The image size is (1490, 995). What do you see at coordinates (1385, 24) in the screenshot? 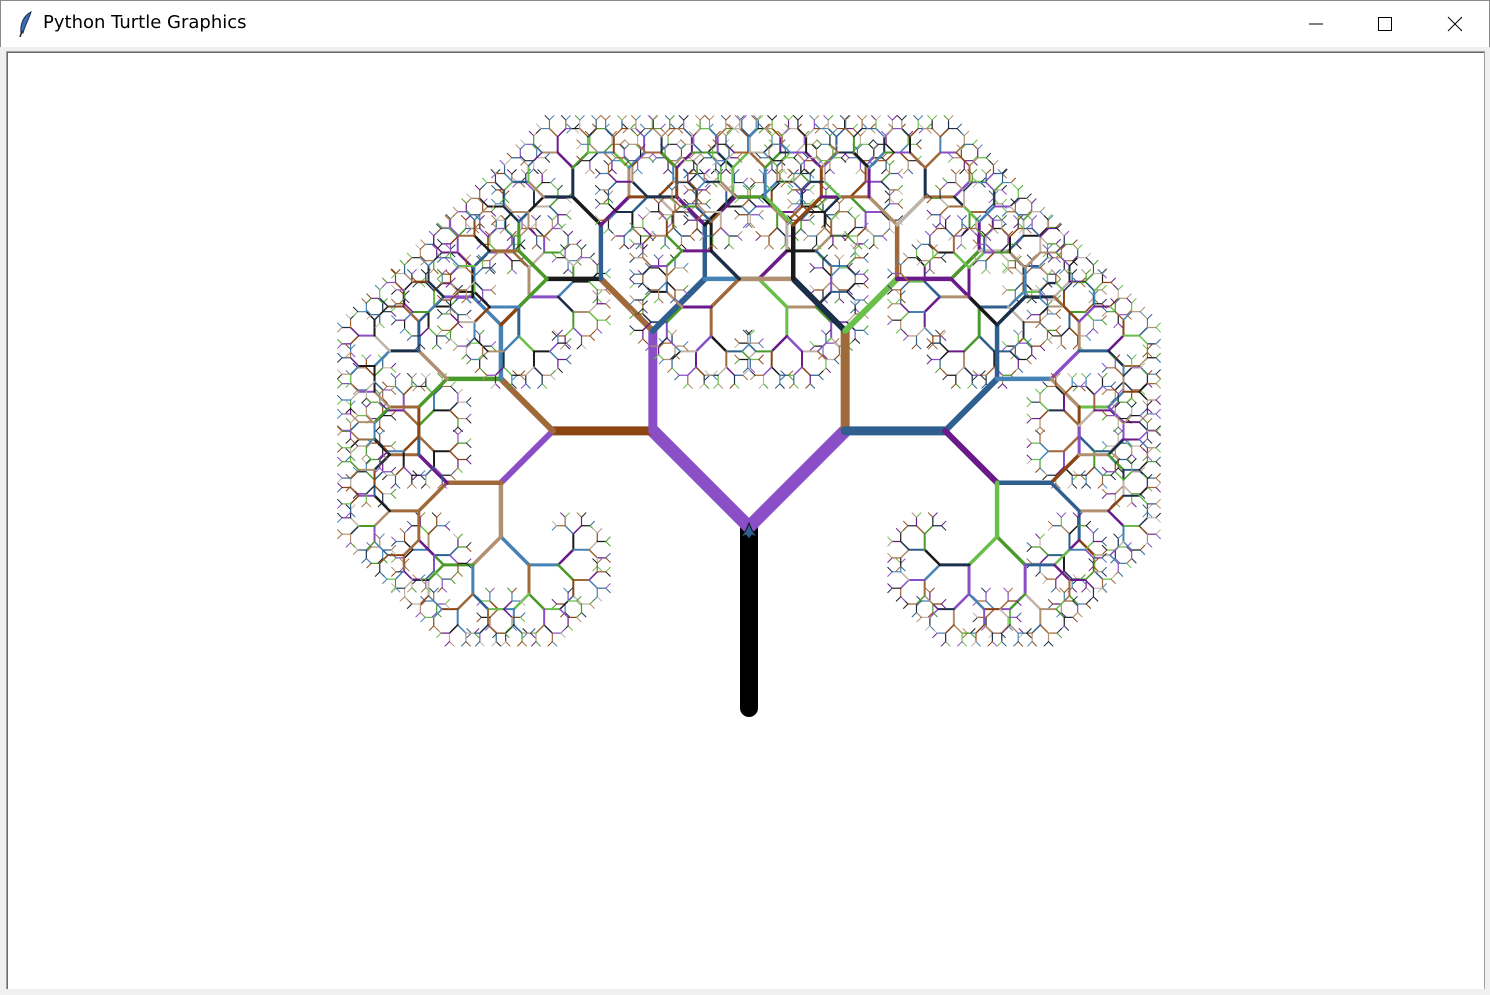
I see `maximize-button` at bounding box center [1385, 24].